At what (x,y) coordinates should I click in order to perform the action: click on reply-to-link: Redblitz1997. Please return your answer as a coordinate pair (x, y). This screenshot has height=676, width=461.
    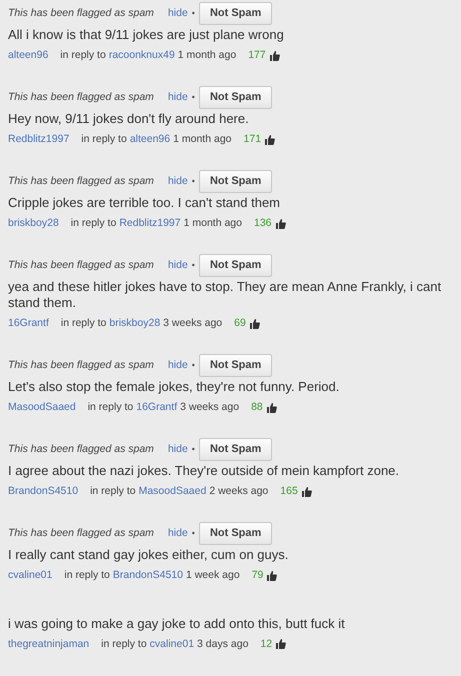
    Looking at the image, I should click on (150, 224).